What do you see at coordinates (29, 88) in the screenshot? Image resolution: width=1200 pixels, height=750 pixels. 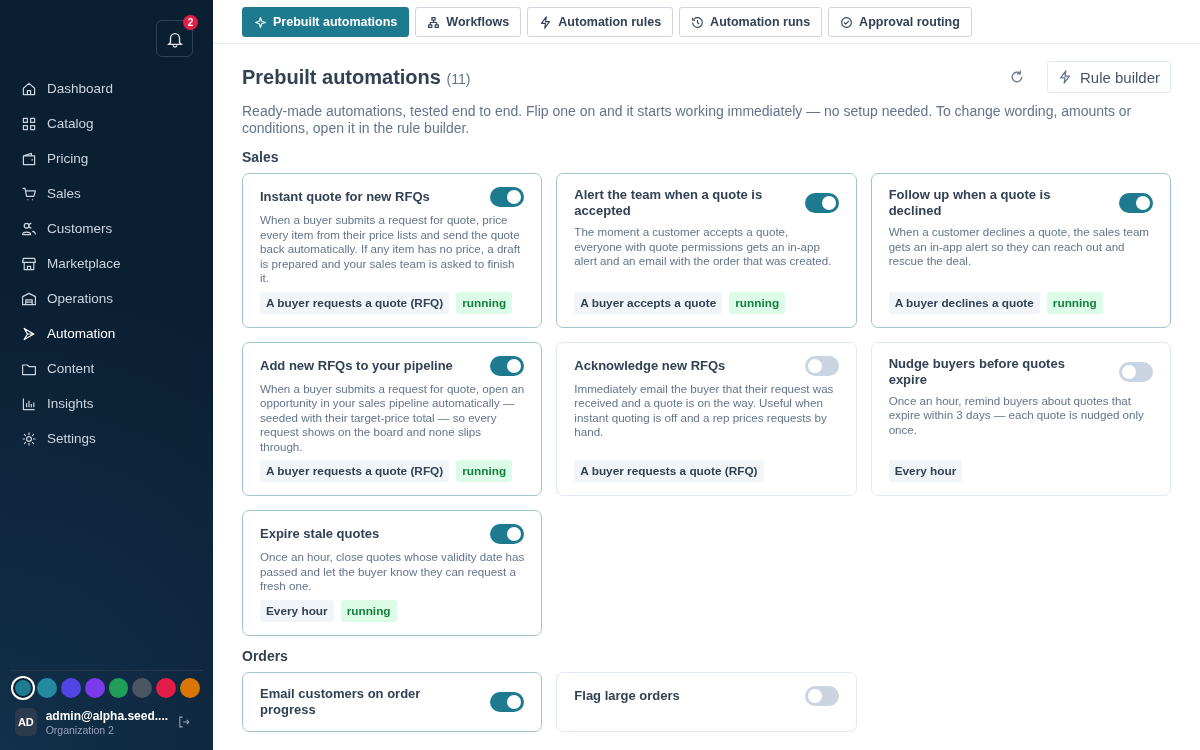 I see `house-icon` at bounding box center [29, 88].